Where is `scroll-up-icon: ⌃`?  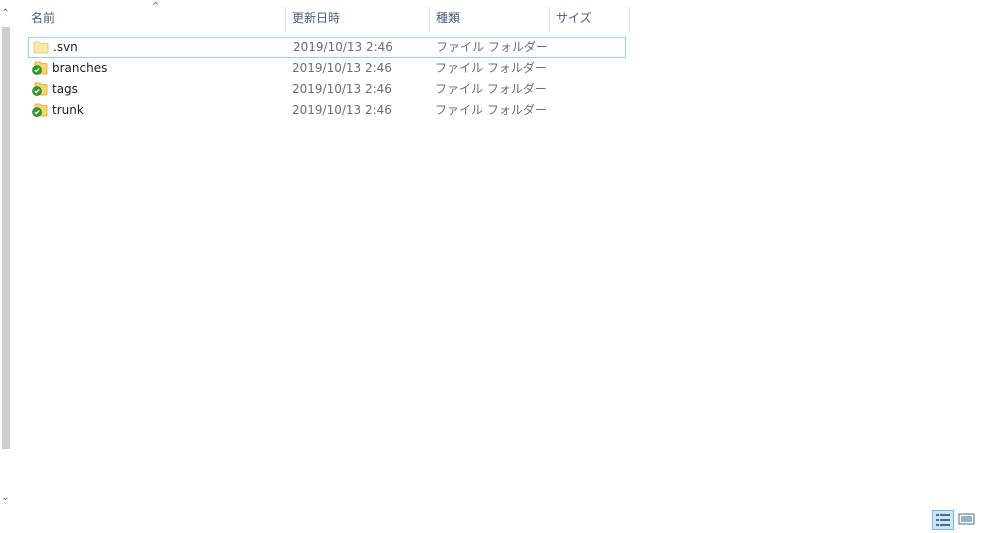 scroll-up-icon: ⌃ is located at coordinates (5, 14).